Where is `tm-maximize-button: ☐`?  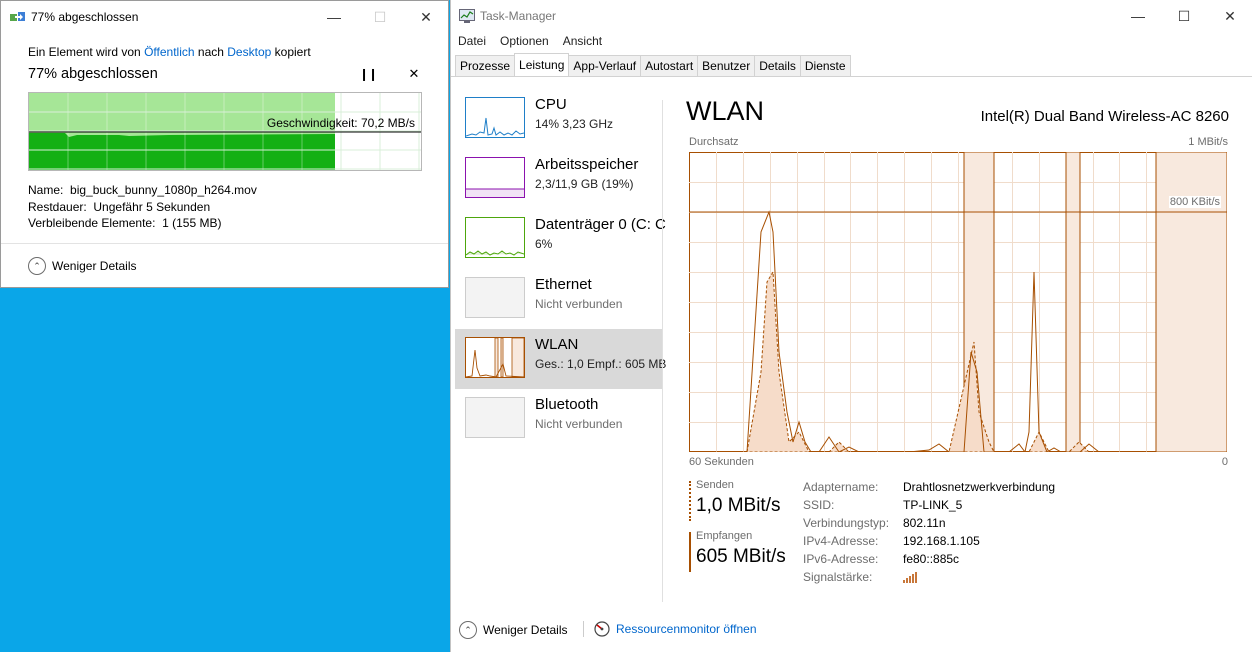
tm-maximize-button: ☐ is located at coordinates (1184, 16).